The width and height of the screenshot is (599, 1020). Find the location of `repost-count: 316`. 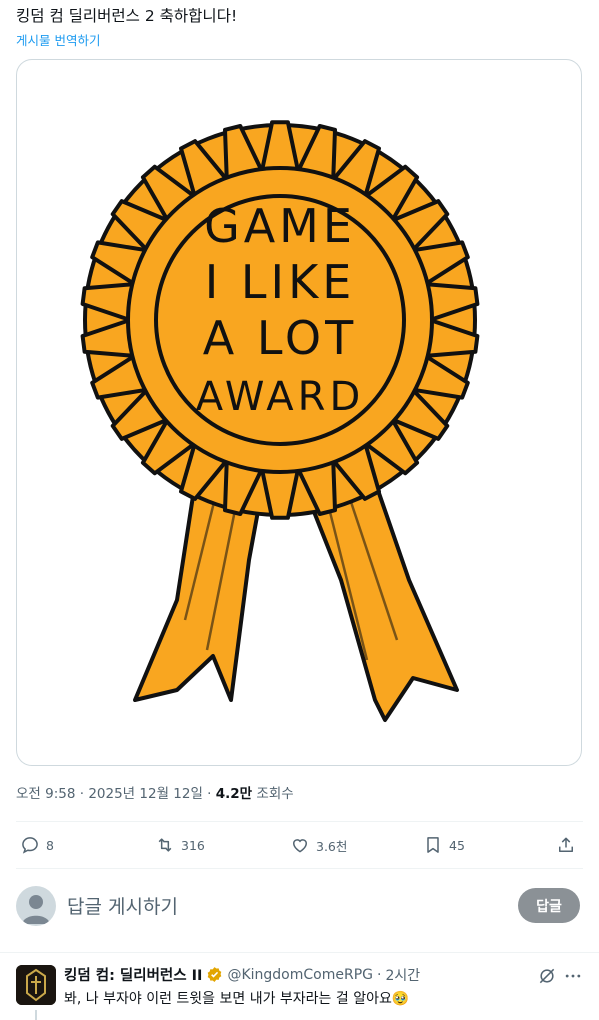

repost-count: 316 is located at coordinates (193, 845).